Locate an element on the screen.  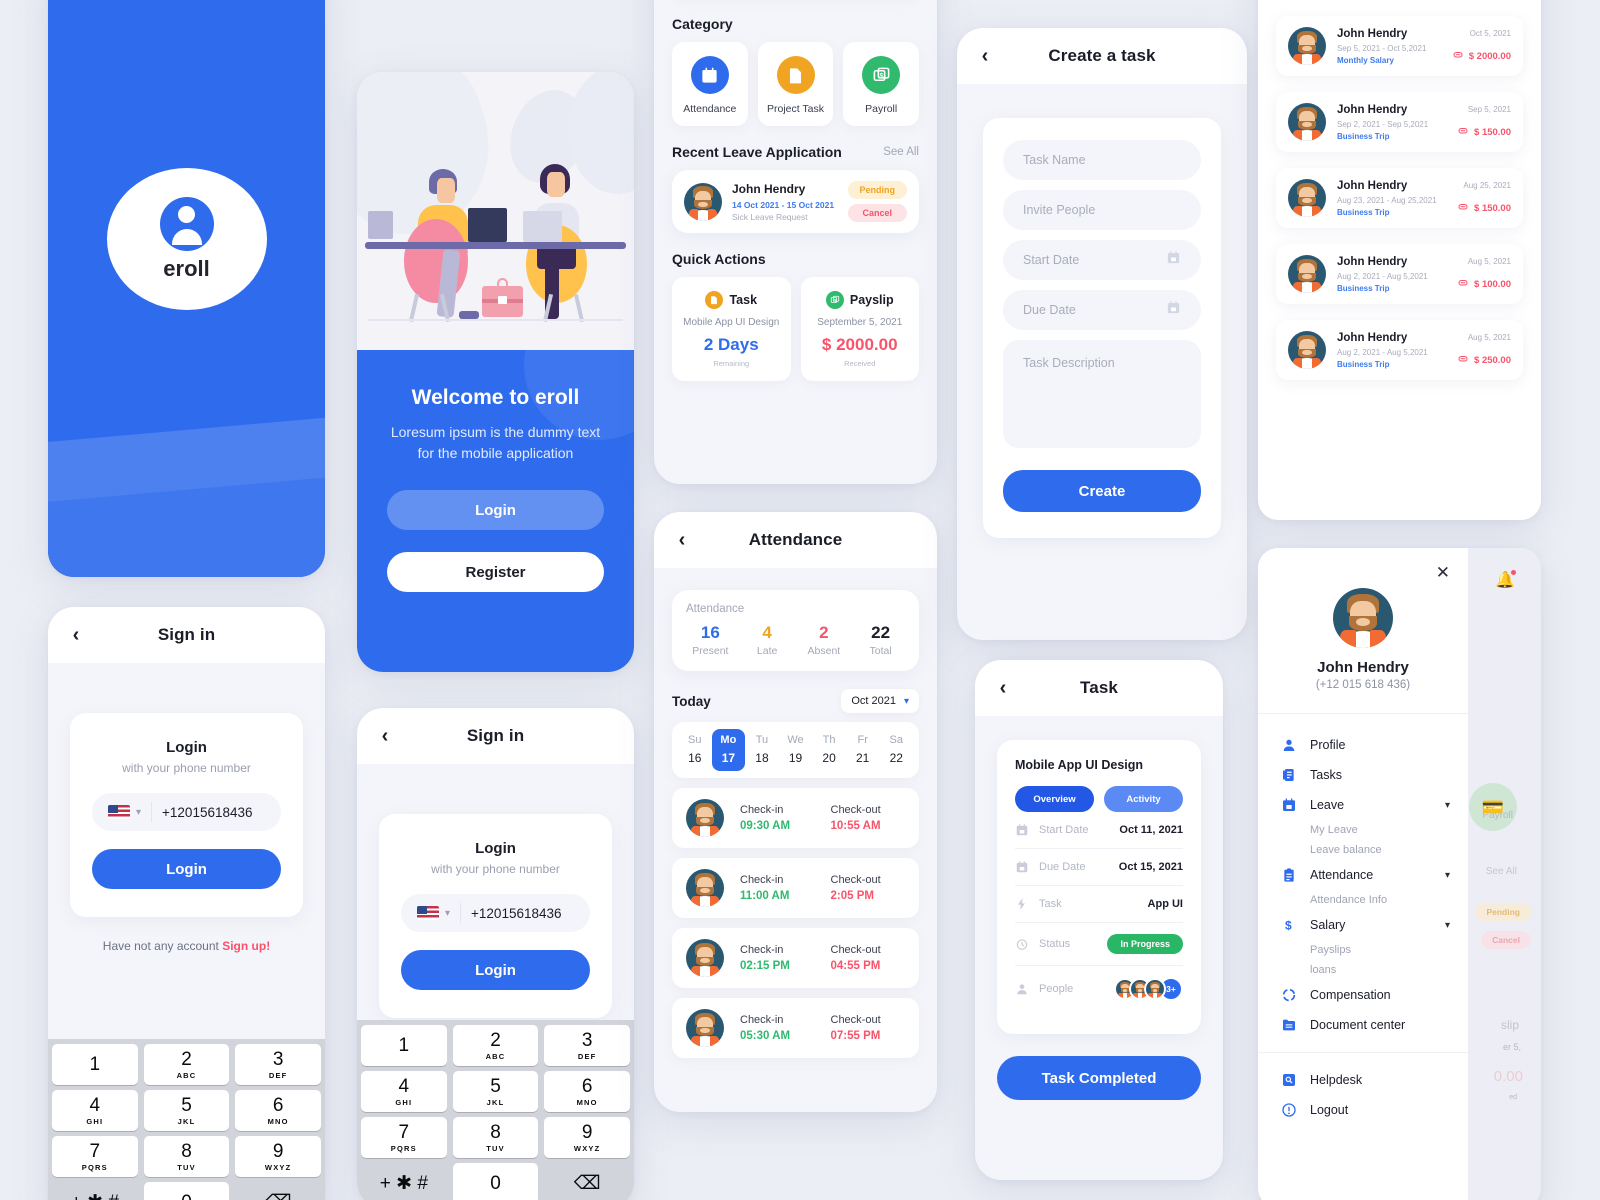
drawer-item-tasks: Tasks is located at coordinates (1374, 775).